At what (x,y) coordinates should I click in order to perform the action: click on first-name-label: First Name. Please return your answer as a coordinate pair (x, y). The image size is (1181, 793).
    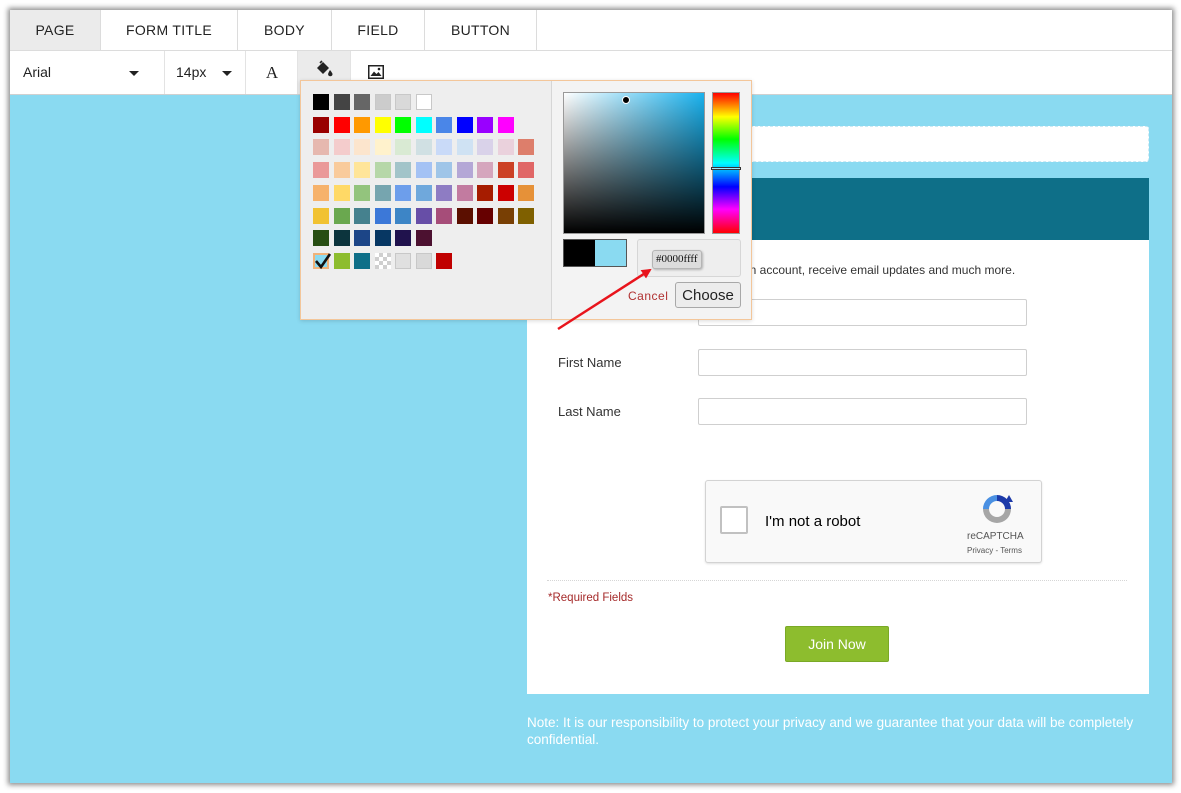
    Looking at the image, I should click on (590, 362).